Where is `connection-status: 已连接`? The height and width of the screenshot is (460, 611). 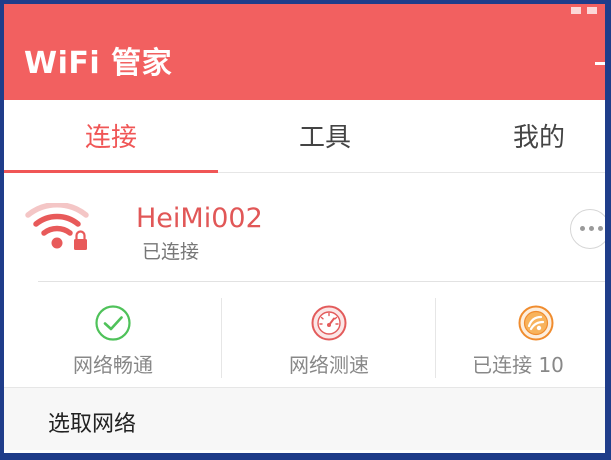
connection-status: 已连接 is located at coordinates (171, 252).